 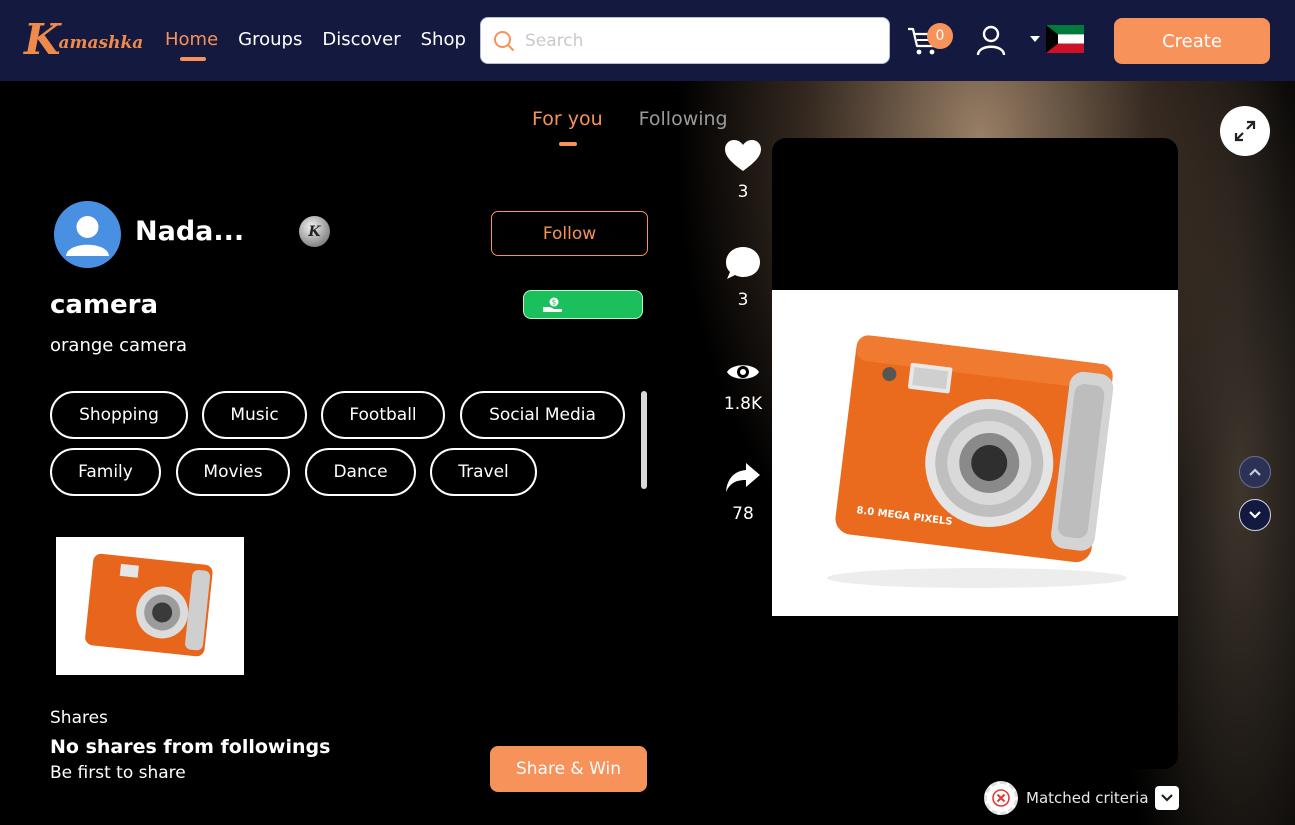 What do you see at coordinates (314, 231) in the screenshot?
I see `verified-badge-icon: K` at bounding box center [314, 231].